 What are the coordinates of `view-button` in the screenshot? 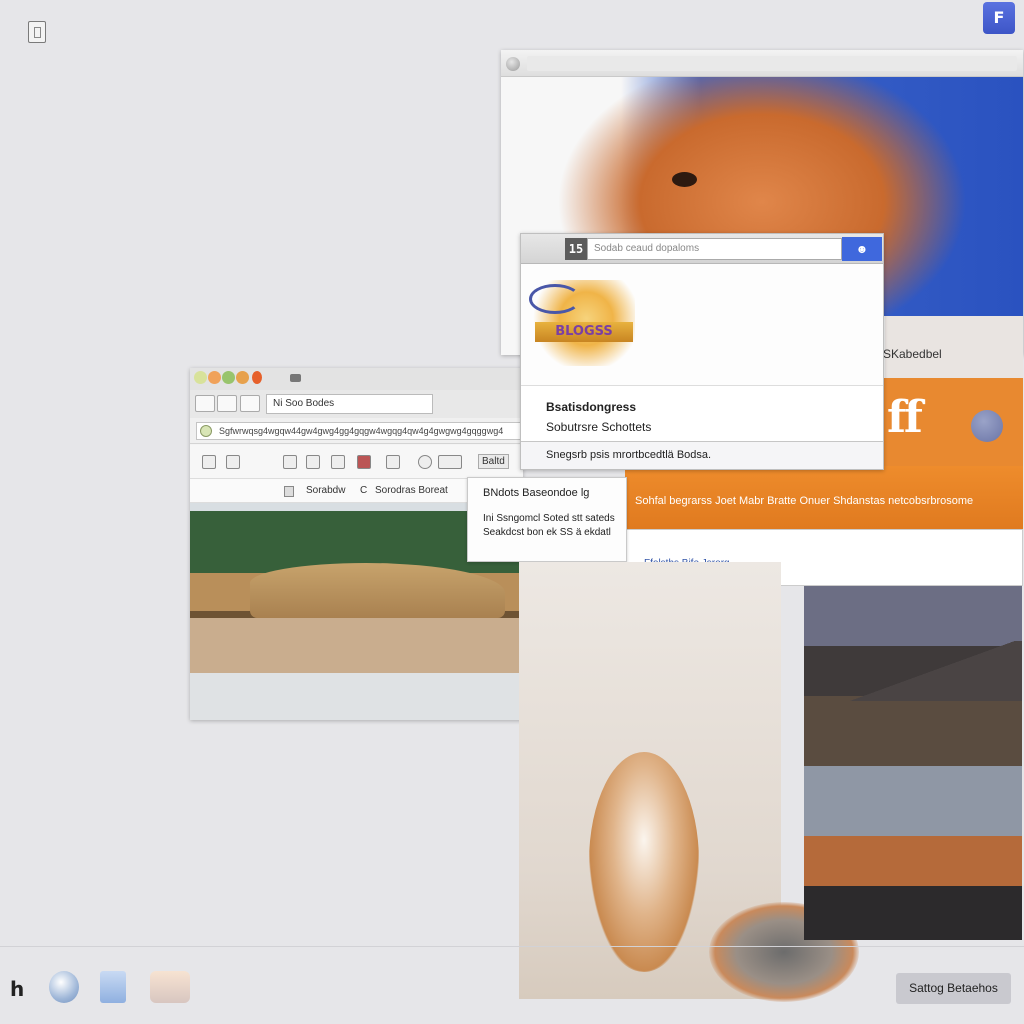 It's located at (227, 403).